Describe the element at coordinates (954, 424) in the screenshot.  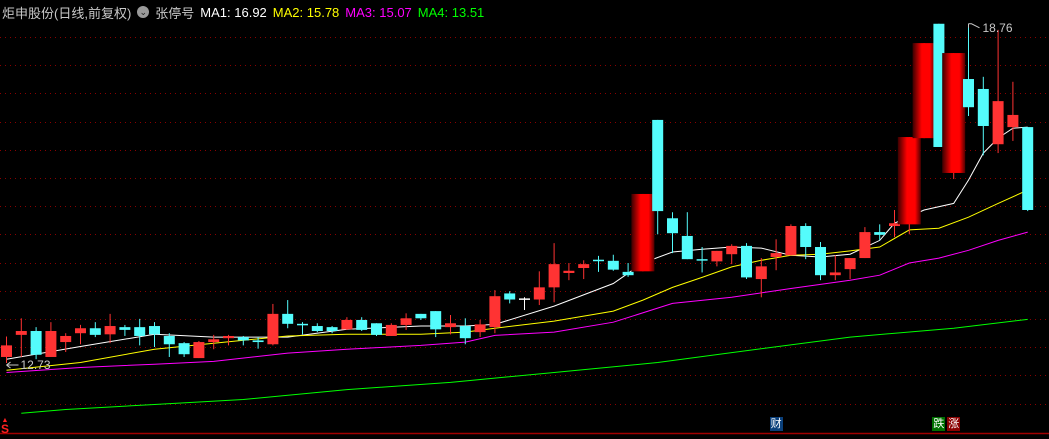
I see `limit-up-marker: 涨` at that location.